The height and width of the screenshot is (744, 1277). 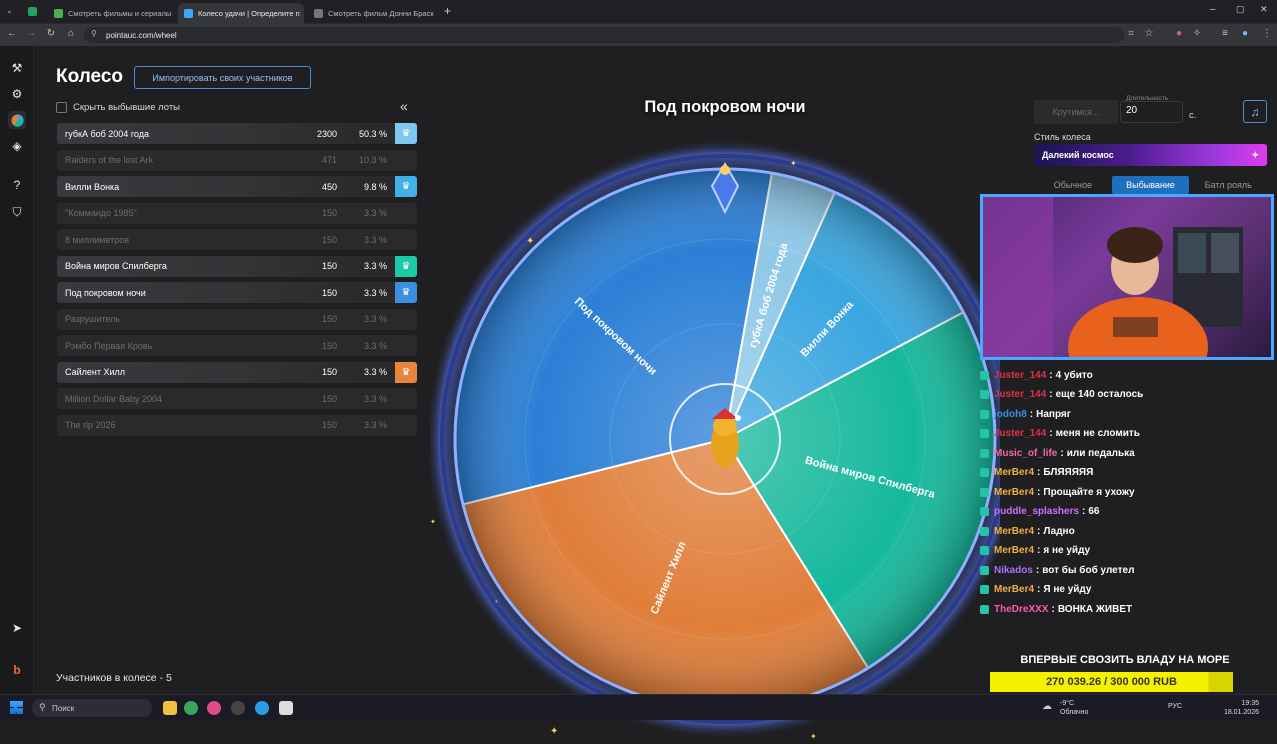 I want to click on music-button: ♫, so click(x=1255, y=111).